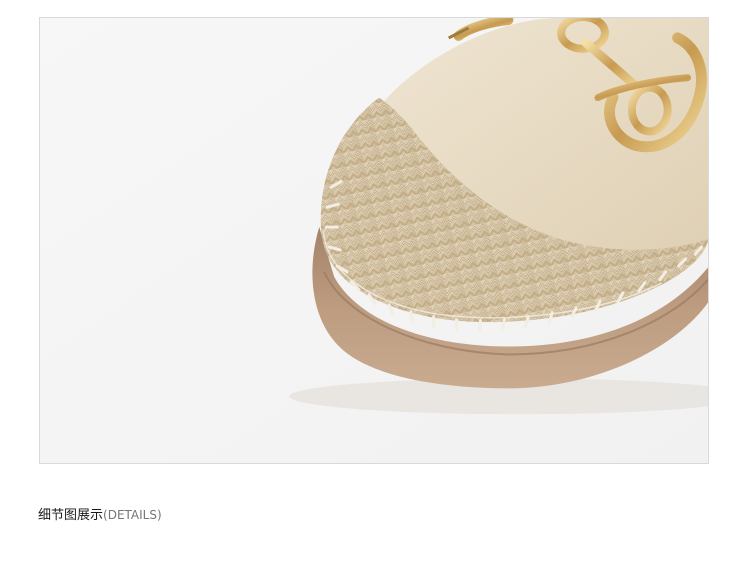  Describe the element at coordinates (71, 515) in the screenshot. I see `caption-chinese: 细节图展示` at that location.